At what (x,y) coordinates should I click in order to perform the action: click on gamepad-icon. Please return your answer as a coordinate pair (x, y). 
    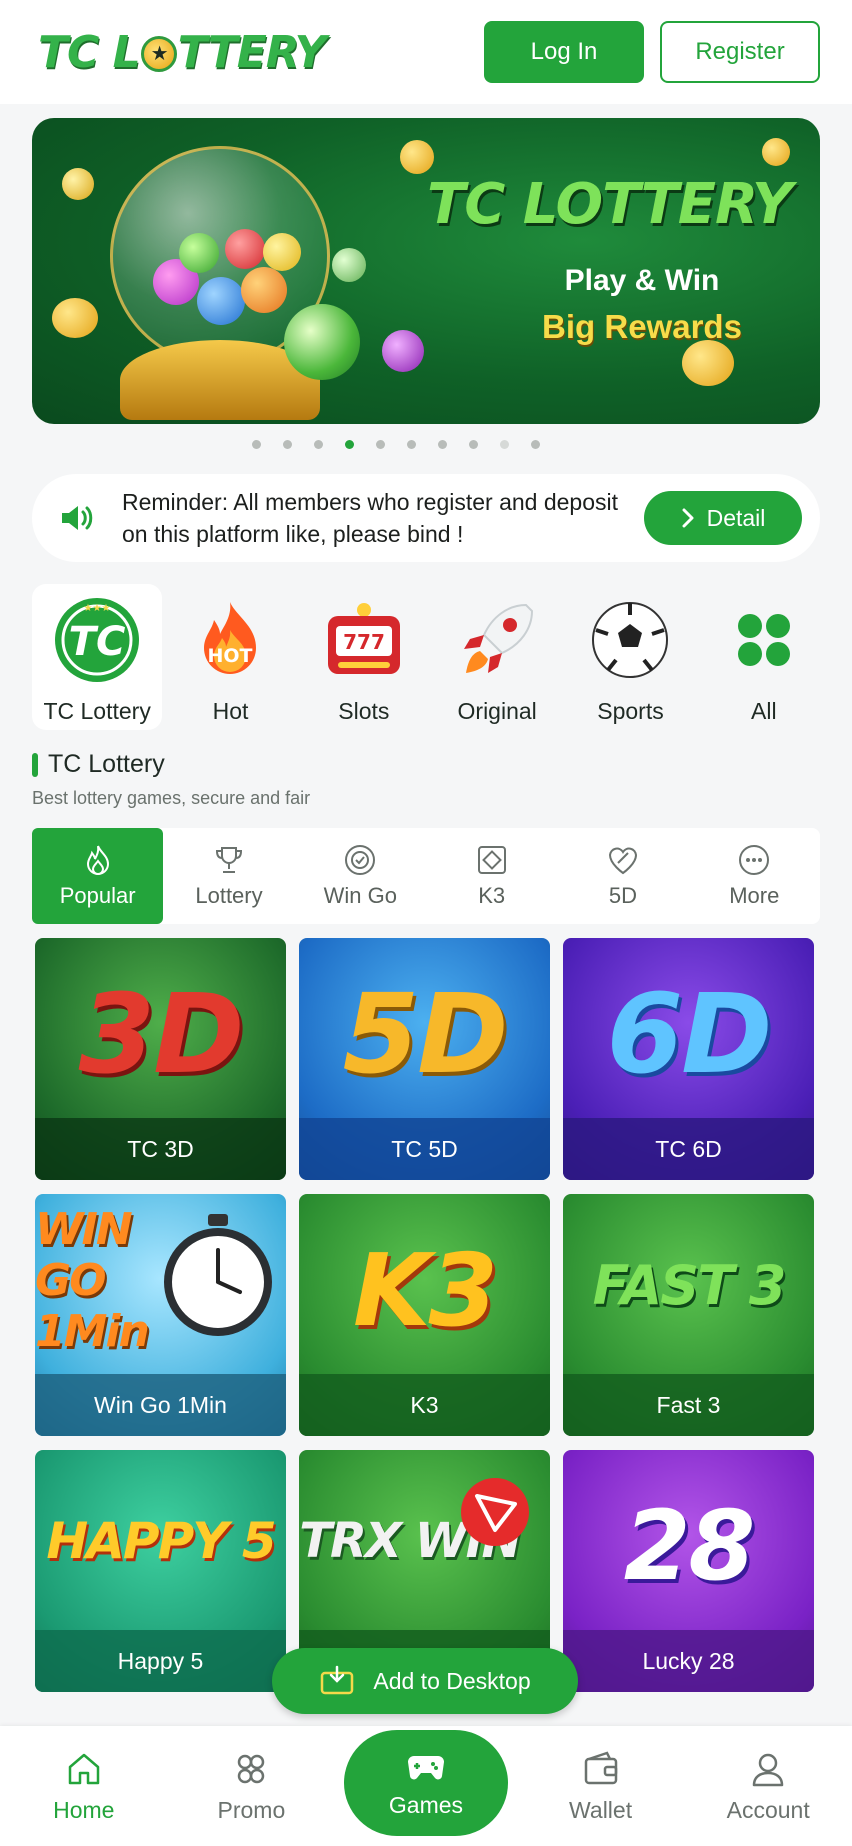
    Looking at the image, I should click on (425, 1767).